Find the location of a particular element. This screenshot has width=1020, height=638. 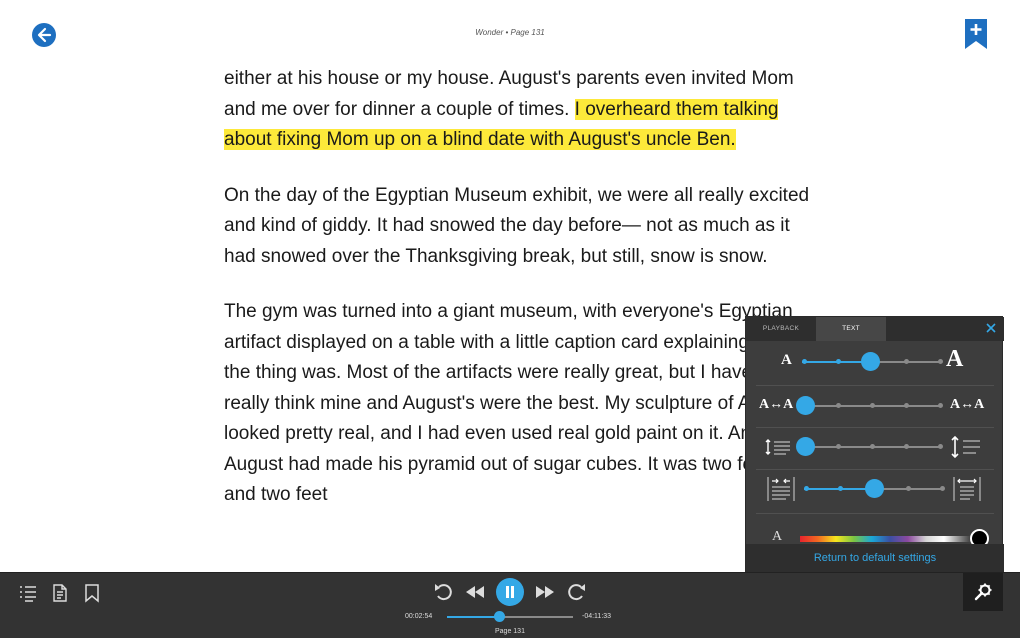

text-color-spectrum is located at coordinates (890, 539).